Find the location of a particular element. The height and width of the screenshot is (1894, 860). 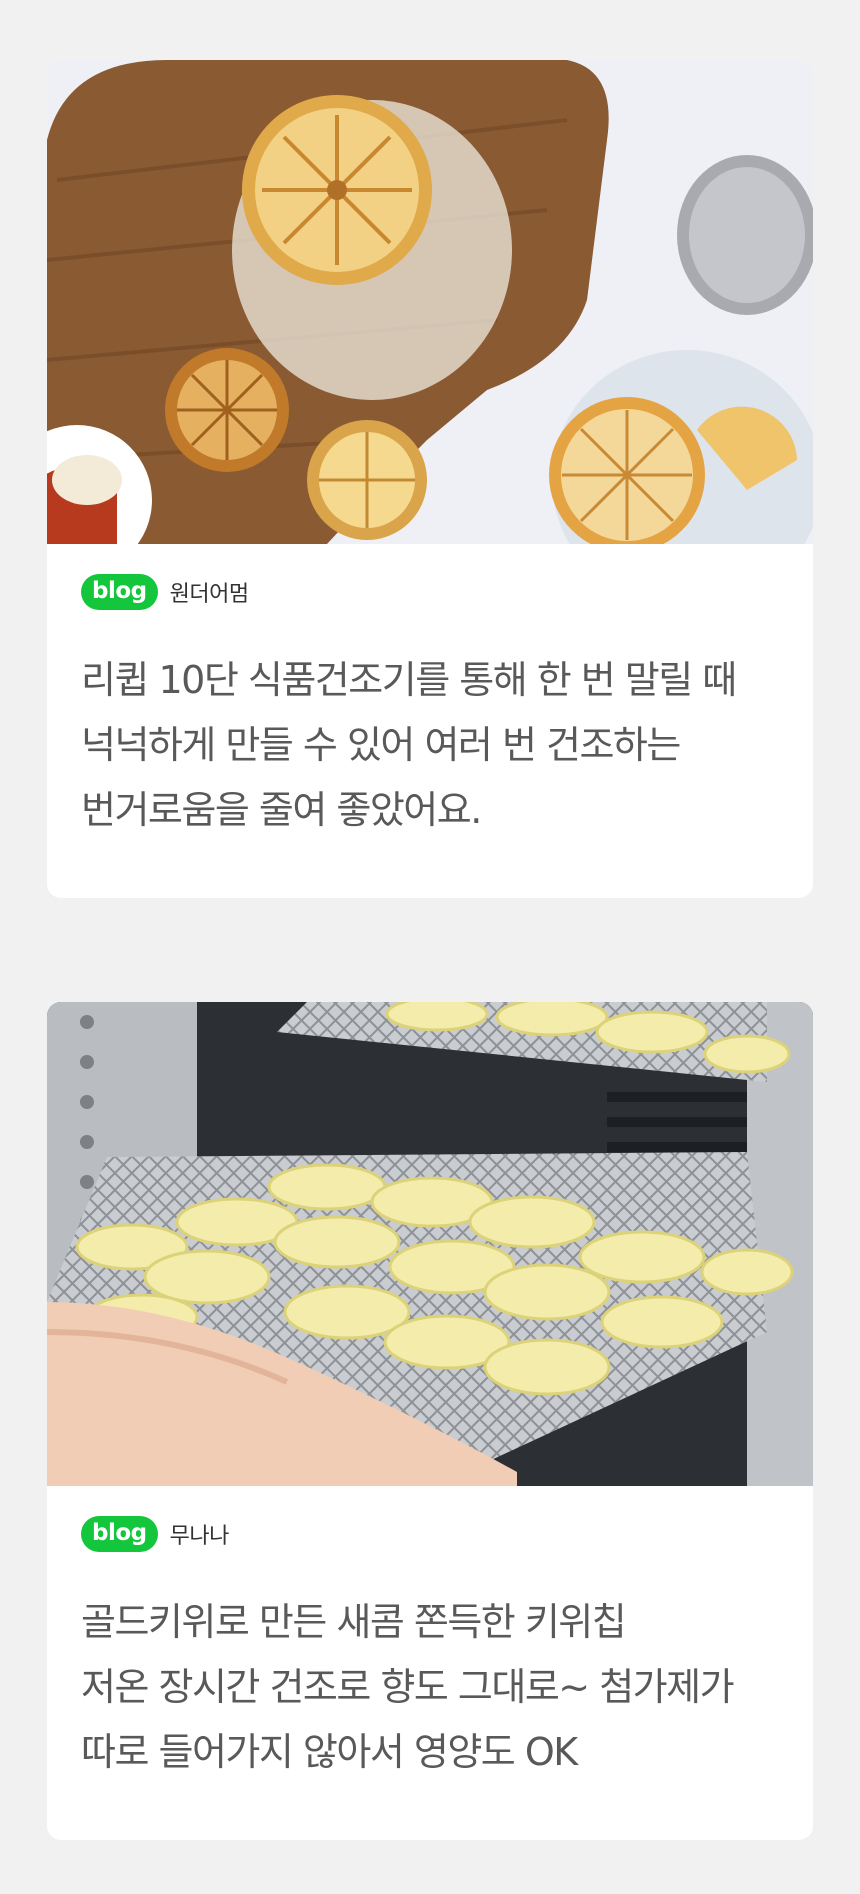

review-line: 저온 장시간 건조로 향도 그대로~ 첨가제가 is located at coordinates (408, 1687).